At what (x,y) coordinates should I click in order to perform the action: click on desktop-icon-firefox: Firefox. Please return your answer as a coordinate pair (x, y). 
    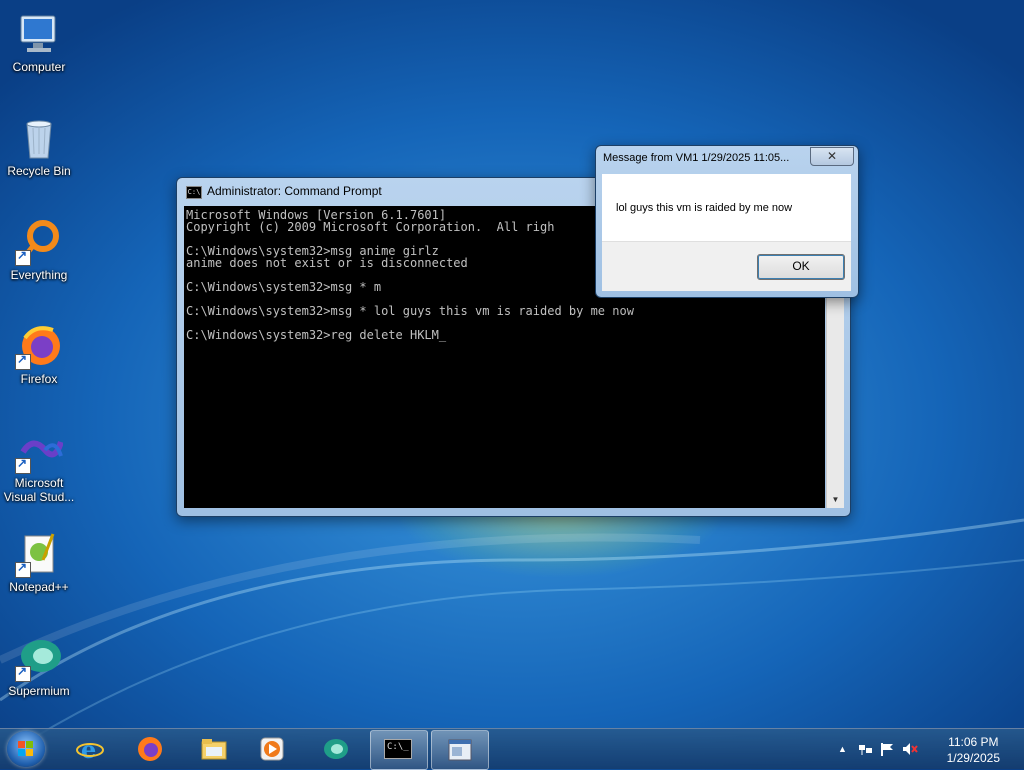
    Looking at the image, I should click on (39, 350).